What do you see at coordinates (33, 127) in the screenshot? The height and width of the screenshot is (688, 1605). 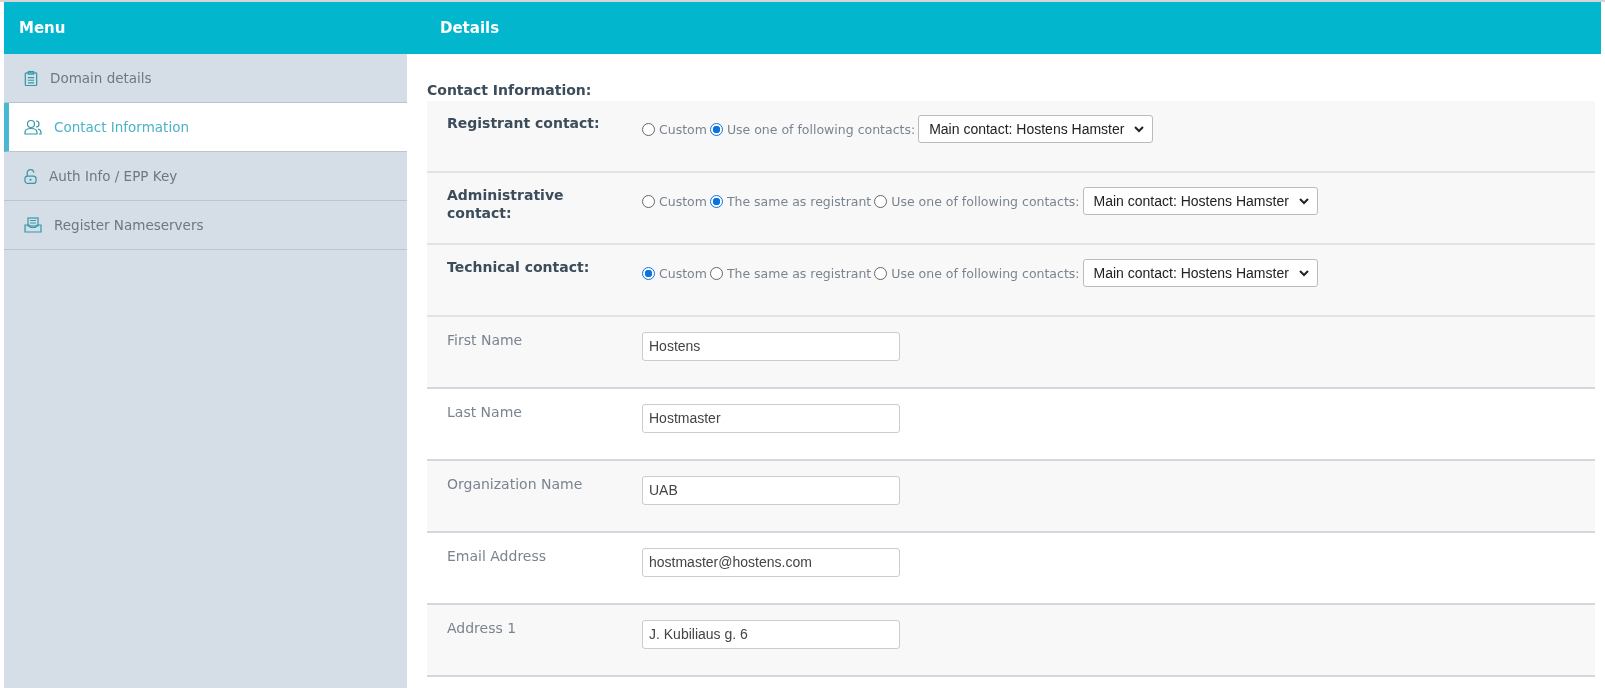 I see `people-icon` at bounding box center [33, 127].